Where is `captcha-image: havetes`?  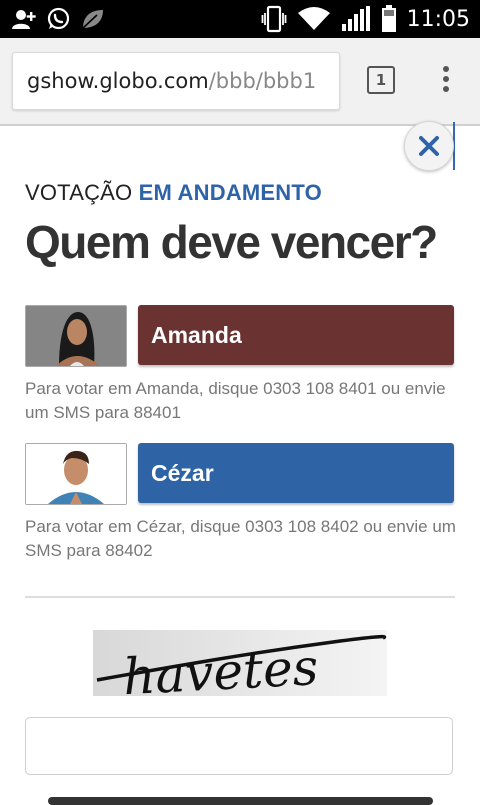 captcha-image: havetes is located at coordinates (240, 663).